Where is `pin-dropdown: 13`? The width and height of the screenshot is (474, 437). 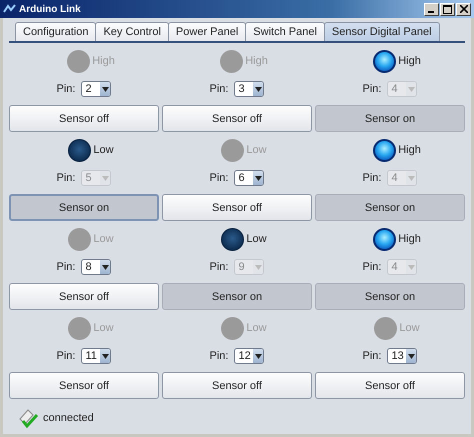 pin-dropdown: 13 is located at coordinates (402, 356).